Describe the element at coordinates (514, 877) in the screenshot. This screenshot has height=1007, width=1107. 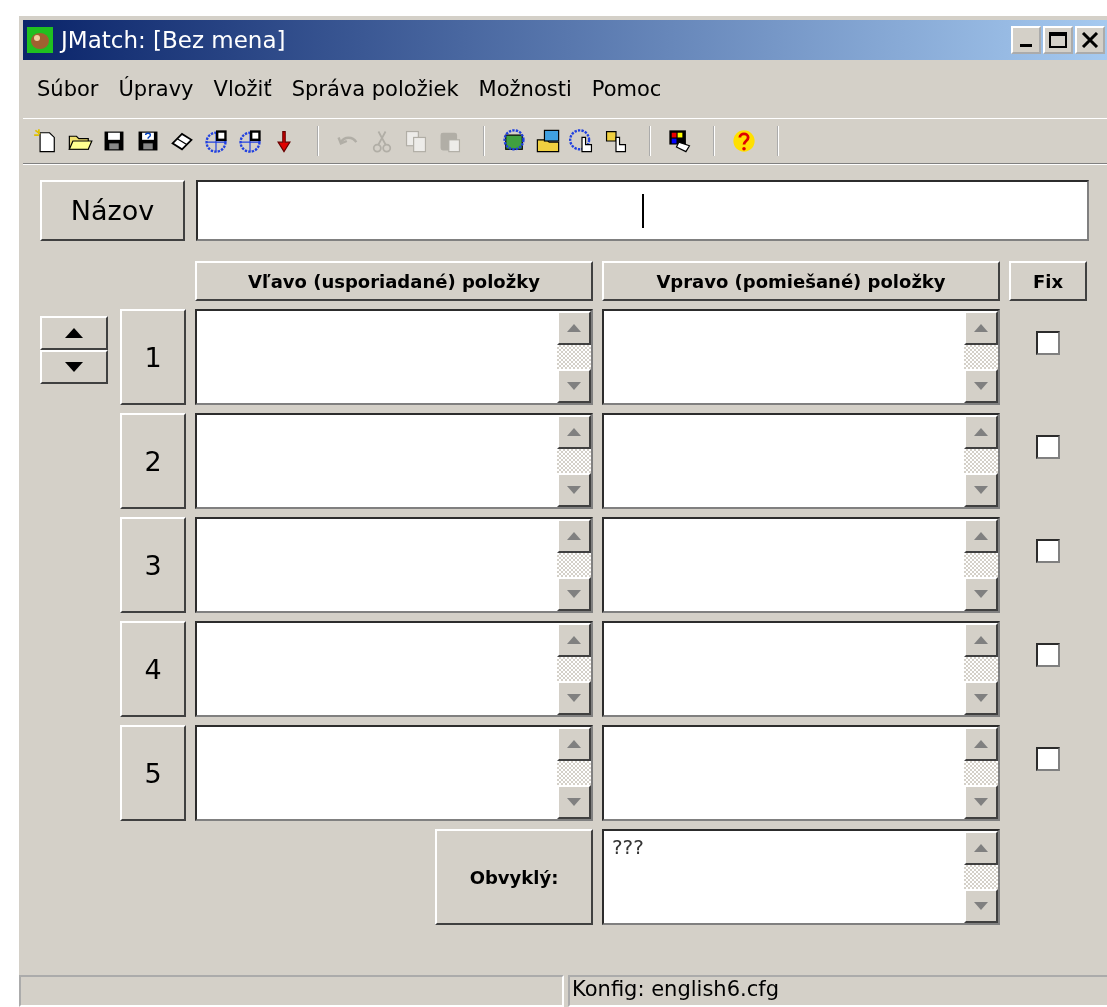
I see `default-label-button: Obvyklý:` at that location.